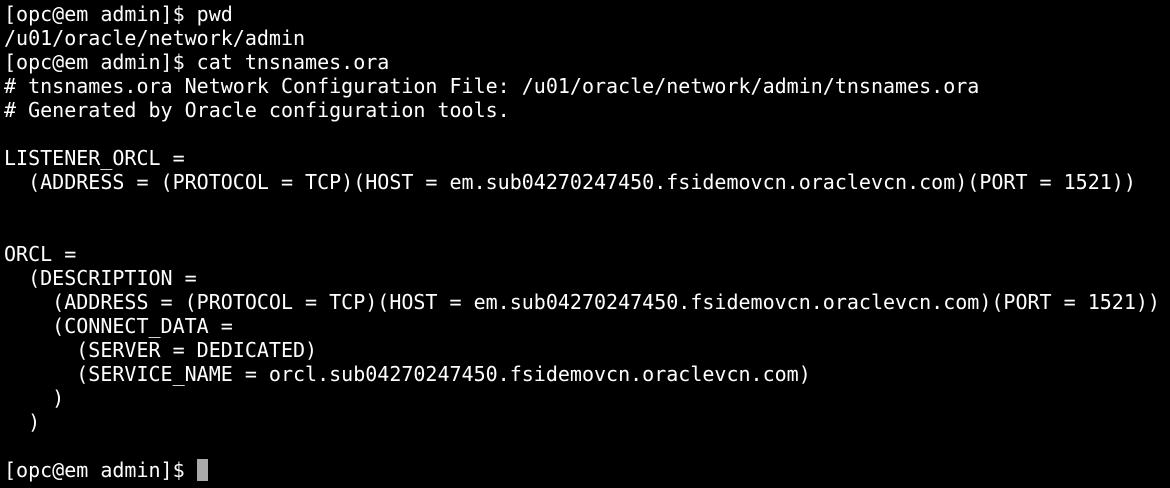  Describe the element at coordinates (40, 254) in the screenshot. I see `output-line: ORCL =` at that location.